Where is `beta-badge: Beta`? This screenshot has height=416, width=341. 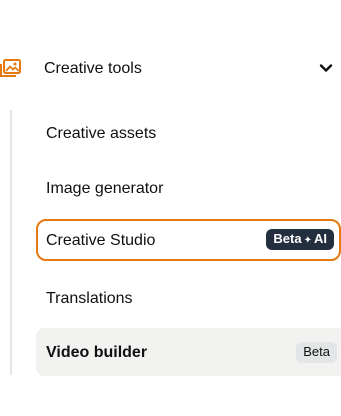 beta-badge: Beta is located at coordinates (316, 352).